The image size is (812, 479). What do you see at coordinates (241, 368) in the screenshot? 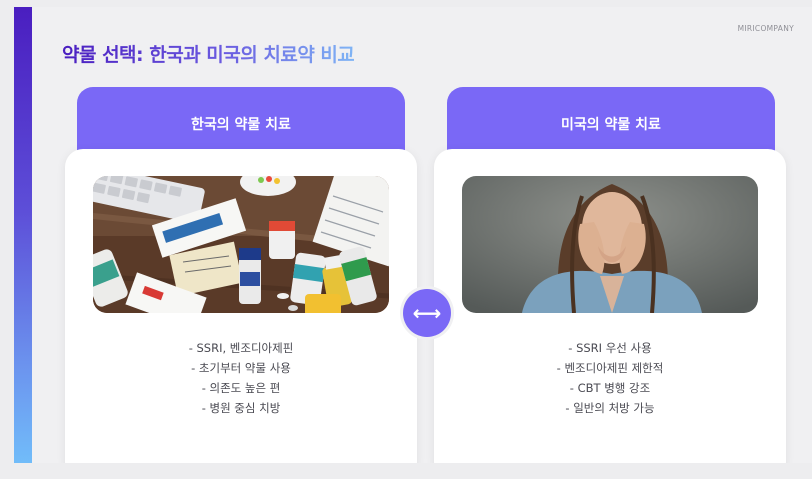
I see `list-item: - 초기부터 약물 사용` at bounding box center [241, 368].